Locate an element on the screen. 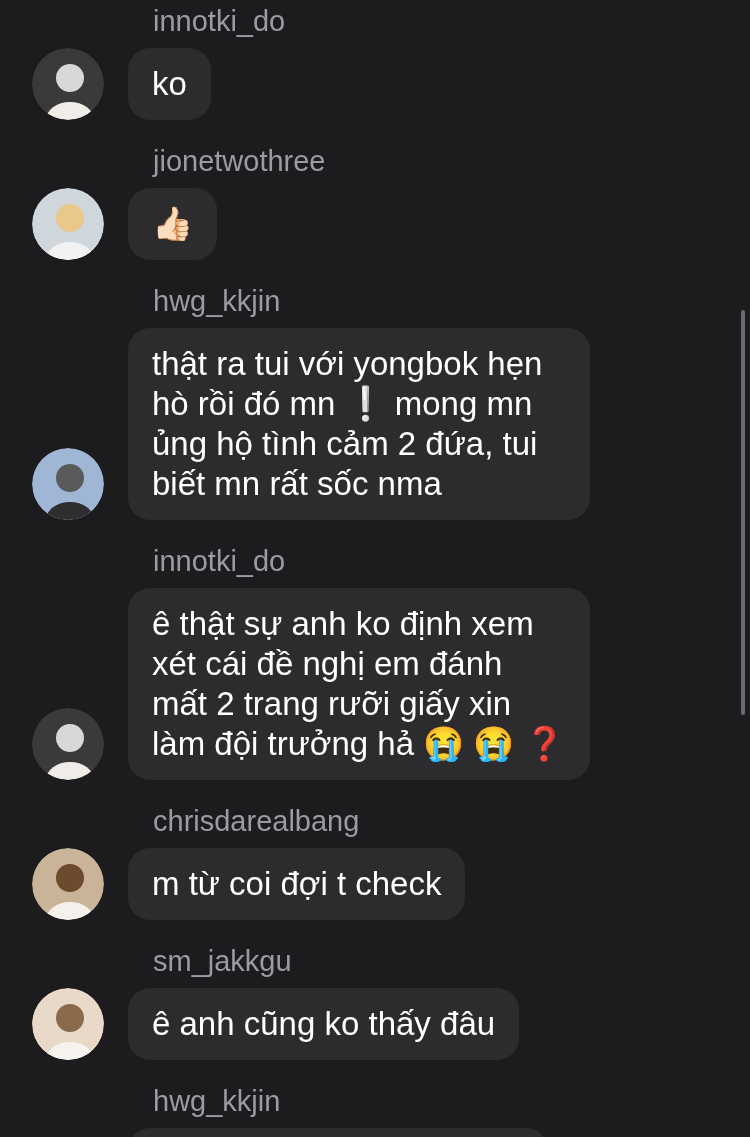 The width and height of the screenshot is (750, 1137). username: chrisdarealbang is located at coordinates (256, 822).